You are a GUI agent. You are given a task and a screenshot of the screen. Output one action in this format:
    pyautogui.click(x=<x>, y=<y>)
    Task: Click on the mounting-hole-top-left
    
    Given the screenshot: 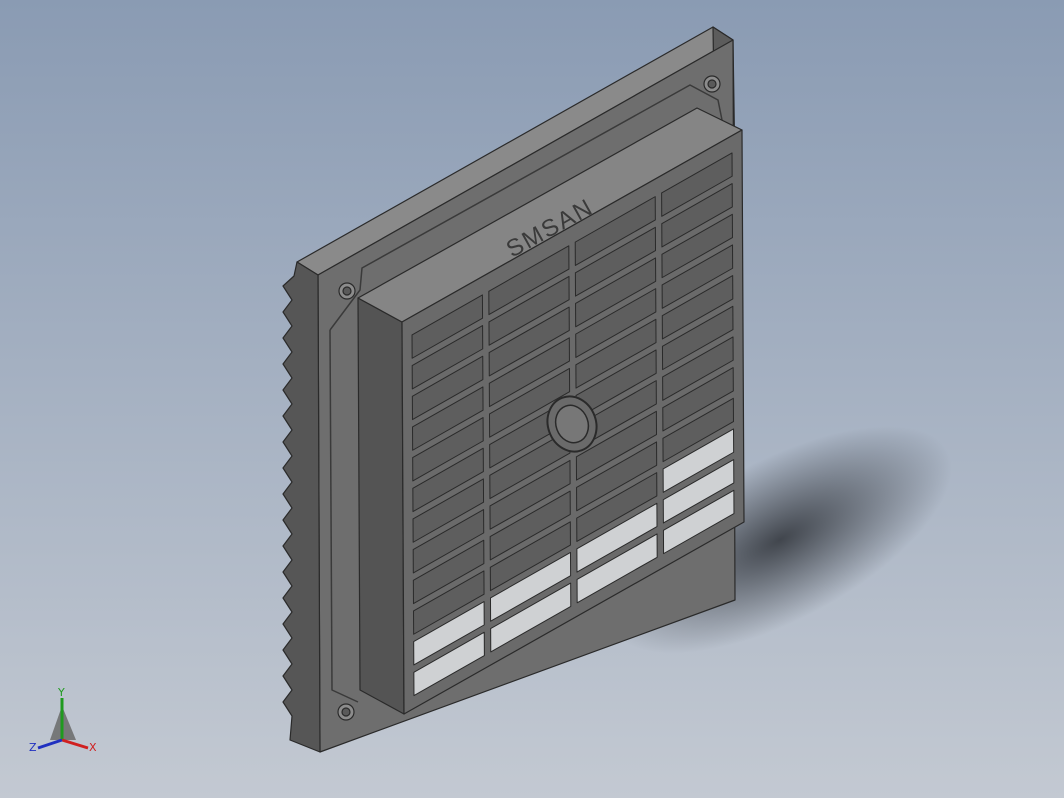 What is the action you would take?
    pyautogui.click(x=347, y=291)
    